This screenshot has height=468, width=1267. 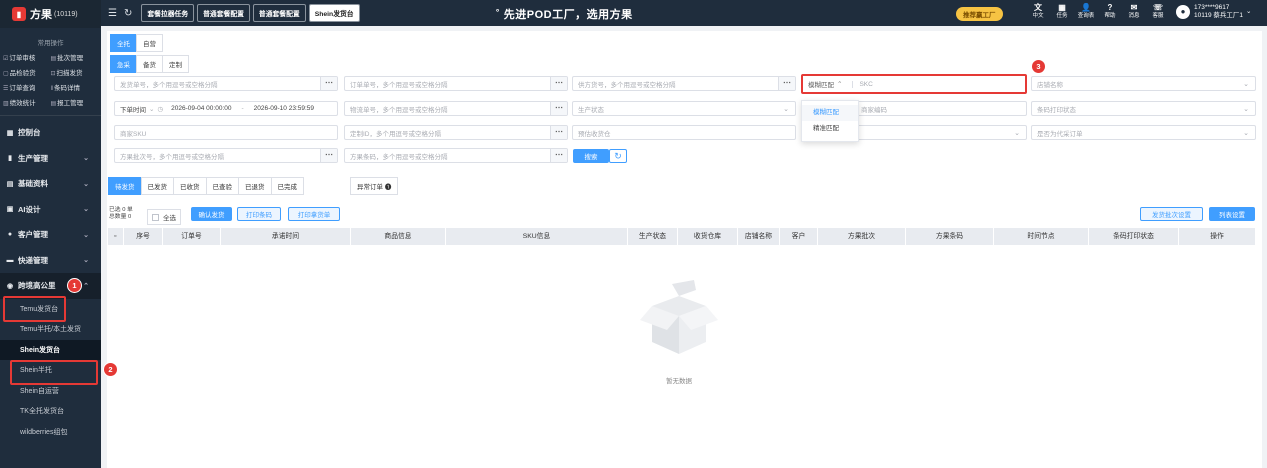 What do you see at coordinates (211, 214) in the screenshot?
I see `confirm-ship-button: 确认发货` at bounding box center [211, 214].